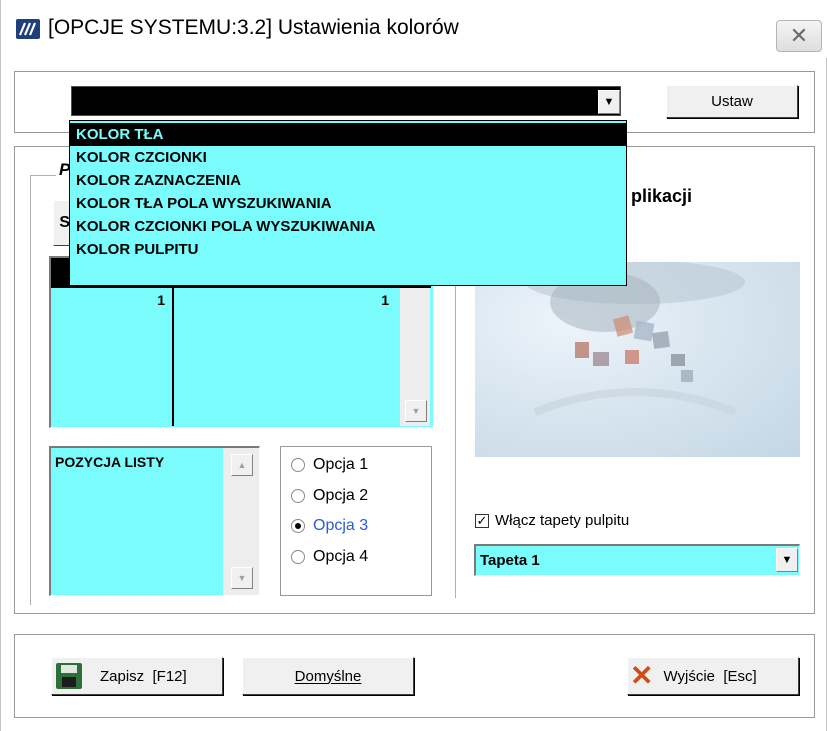  Describe the element at coordinates (348, 157) in the screenshot. I see `dropdown-item: KOLOR CZCIONKI` at that location.